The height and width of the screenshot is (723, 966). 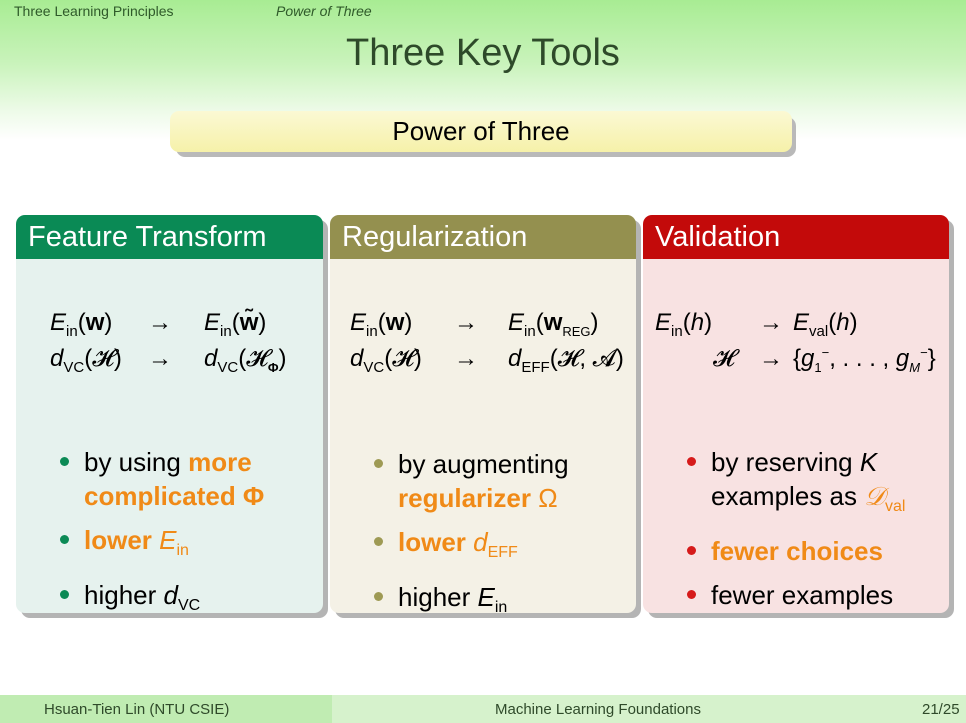 What do you see at coordinates (169, 595) in the screenshot?
I see `list-item: higher dVC` at bounding box center [169, 595].